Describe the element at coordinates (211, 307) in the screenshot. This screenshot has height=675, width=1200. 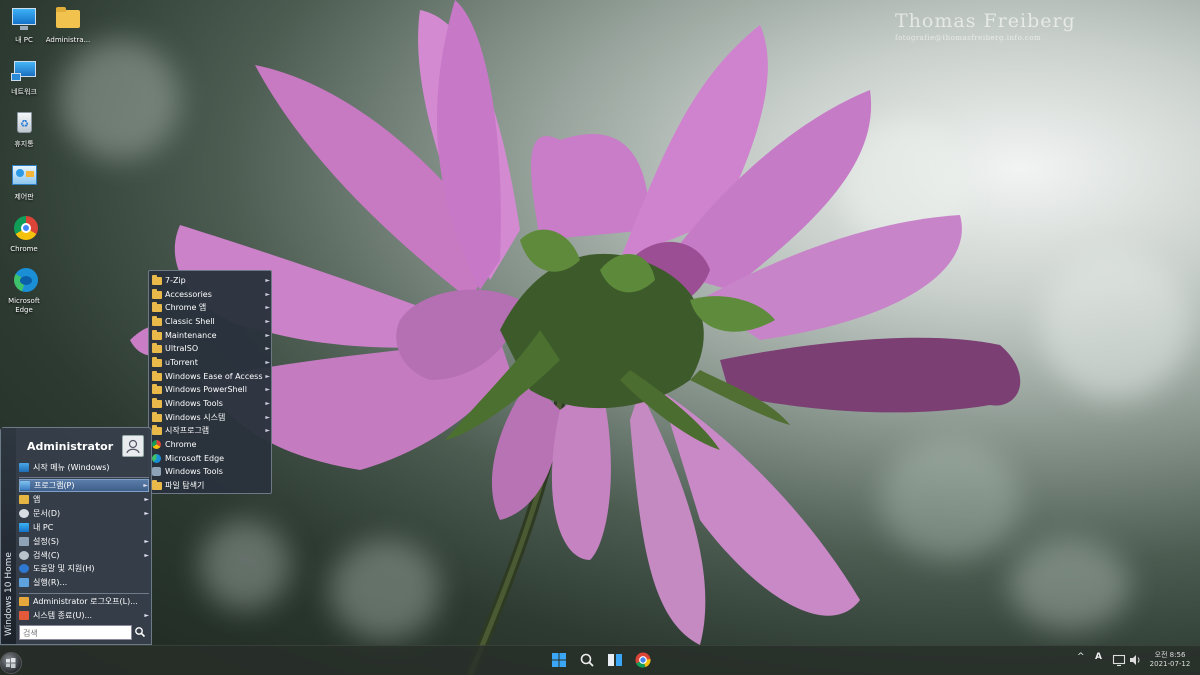
I see `programs-folder-chrome-apps: Chrome 앱 ►` at that location.